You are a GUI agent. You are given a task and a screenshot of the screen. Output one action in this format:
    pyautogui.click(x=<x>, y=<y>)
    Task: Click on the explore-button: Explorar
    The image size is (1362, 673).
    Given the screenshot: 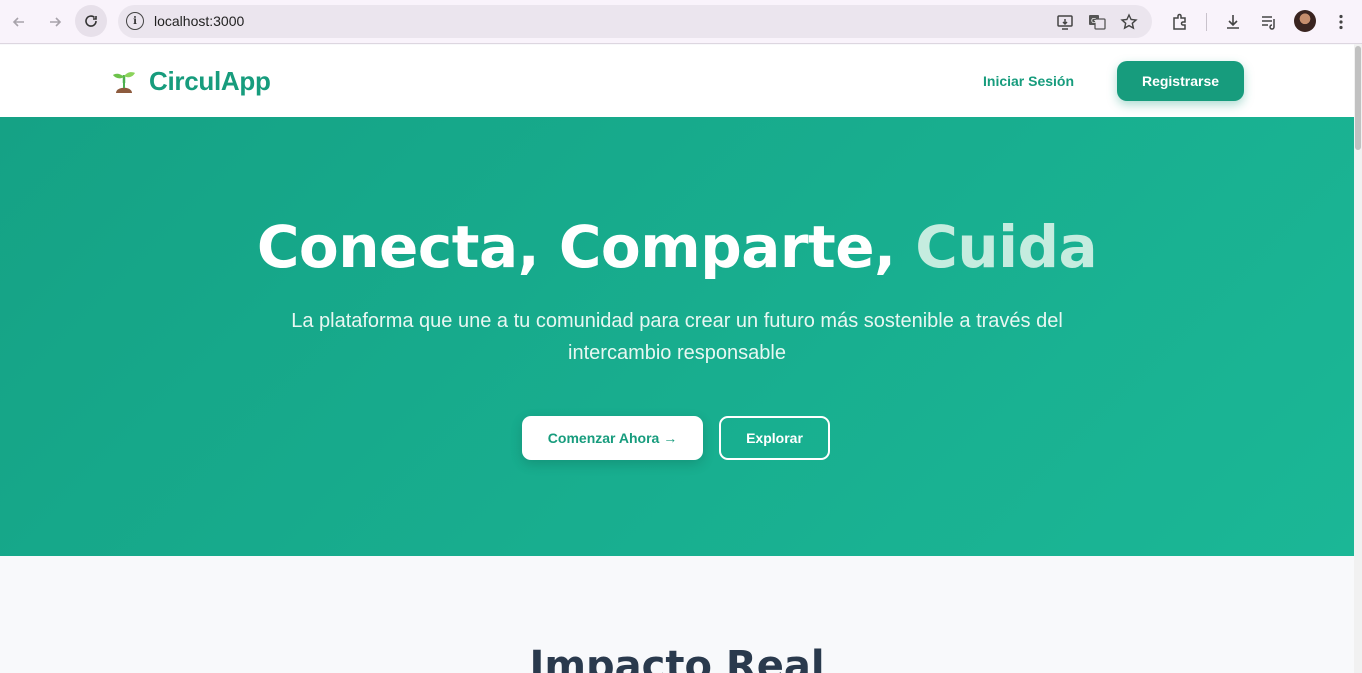 What is the action you would take?
    pyautogui.click(x=774, y=438)
    